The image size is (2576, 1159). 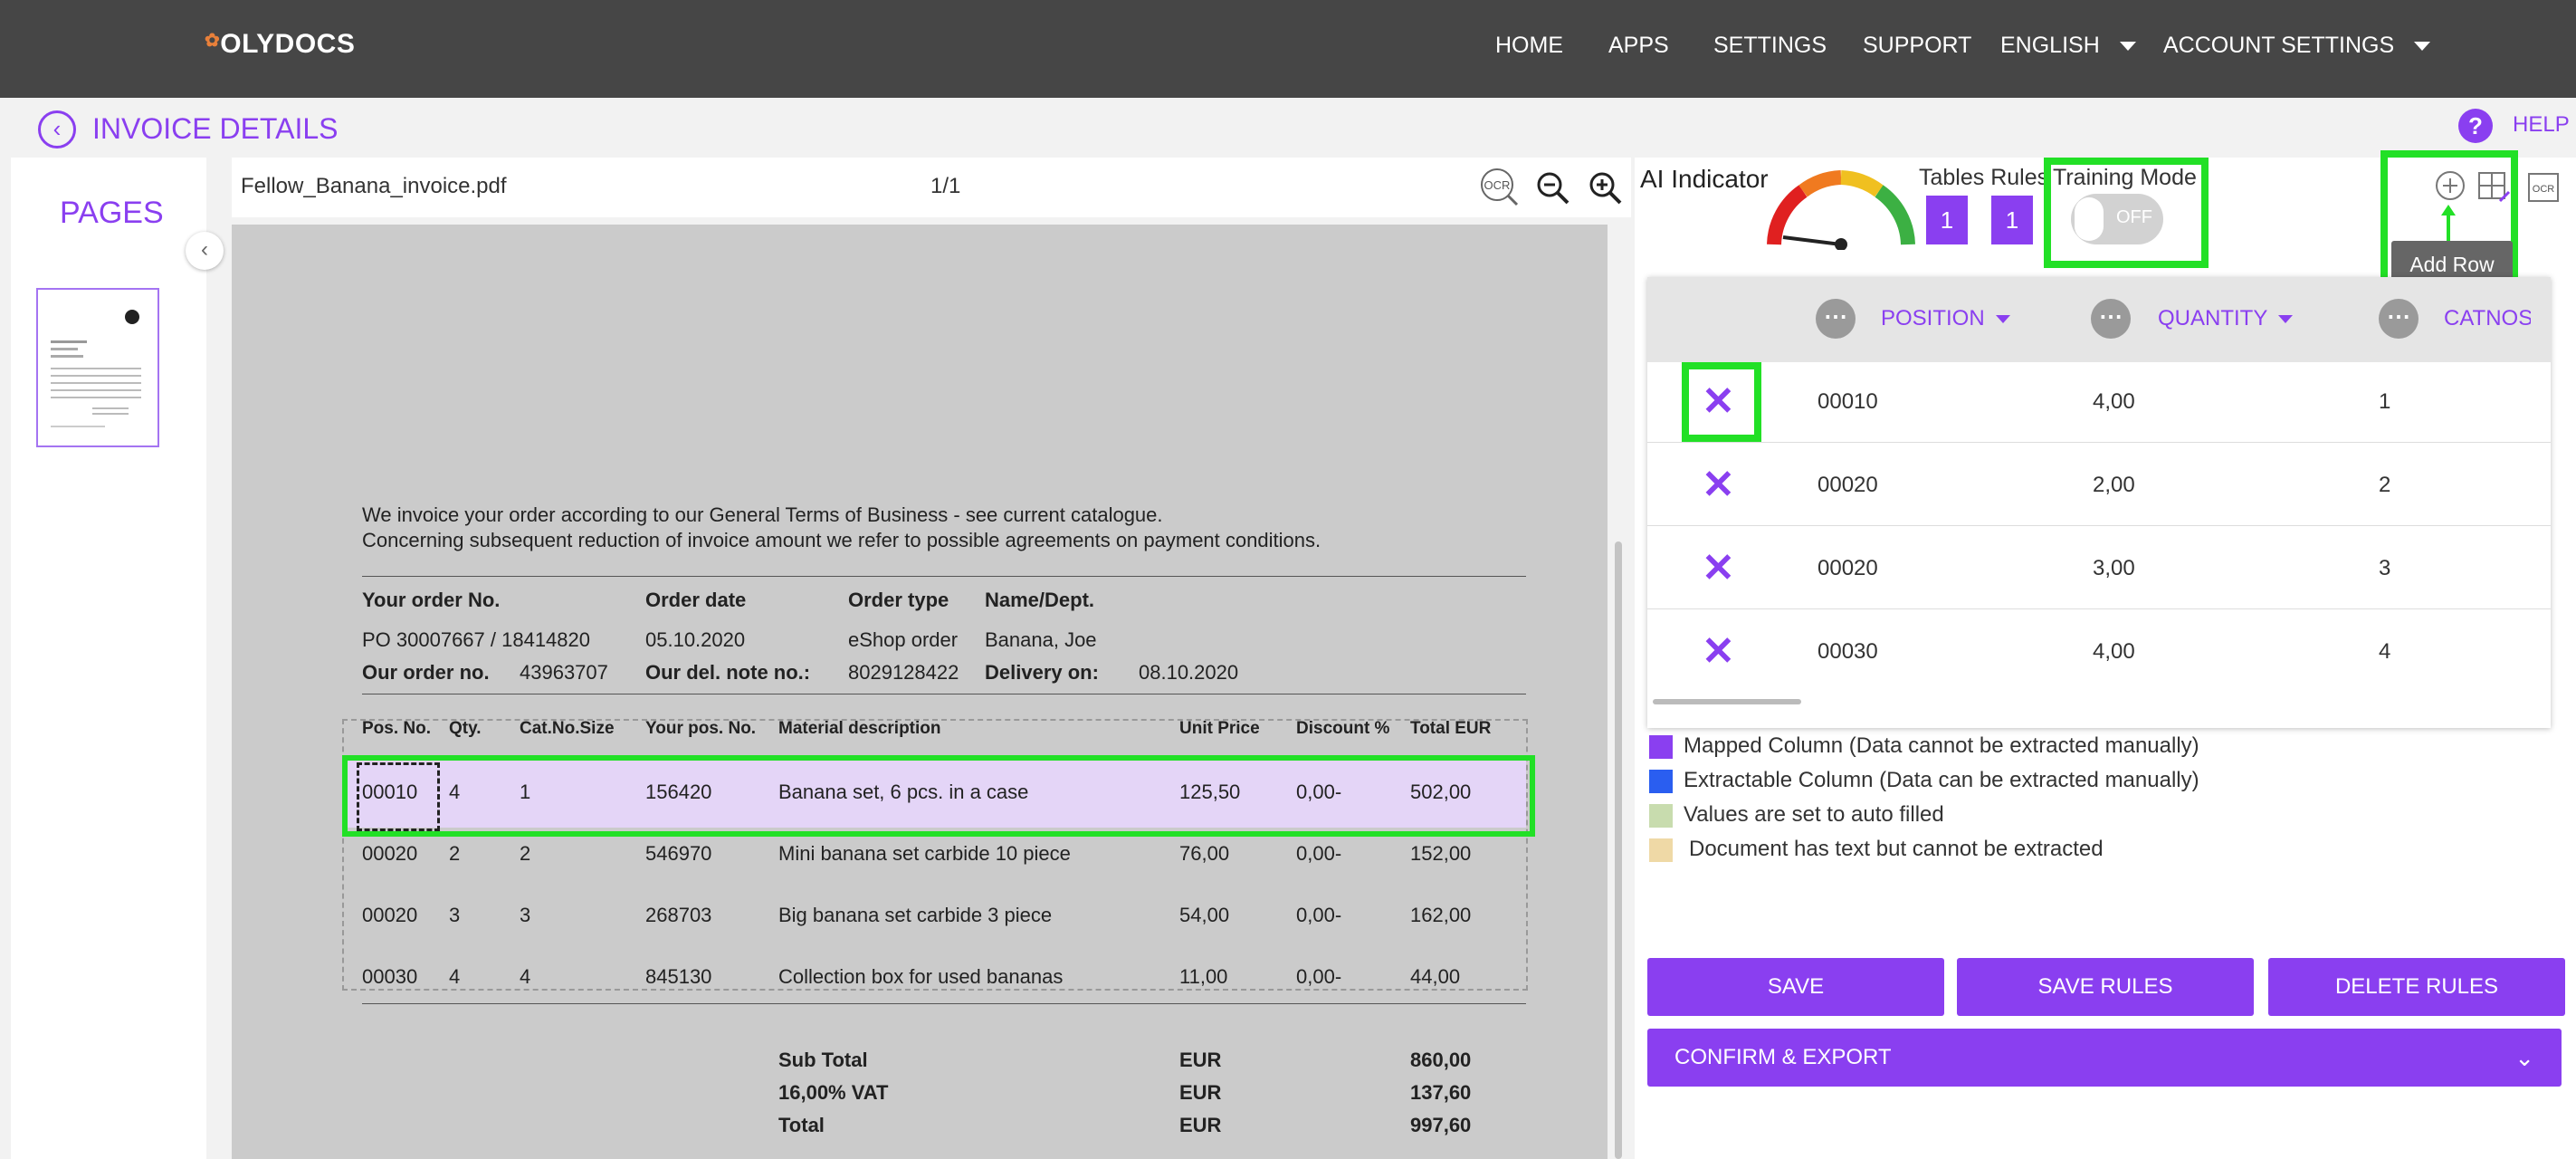 What do you see at coordinates (1770, 46) in the screenshot?
I see `nav-settings: SETTINGS` at bounding box center [1770, 46].